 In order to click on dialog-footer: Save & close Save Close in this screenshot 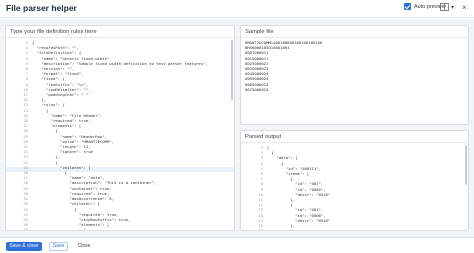, I will do `click(237, 245)`.